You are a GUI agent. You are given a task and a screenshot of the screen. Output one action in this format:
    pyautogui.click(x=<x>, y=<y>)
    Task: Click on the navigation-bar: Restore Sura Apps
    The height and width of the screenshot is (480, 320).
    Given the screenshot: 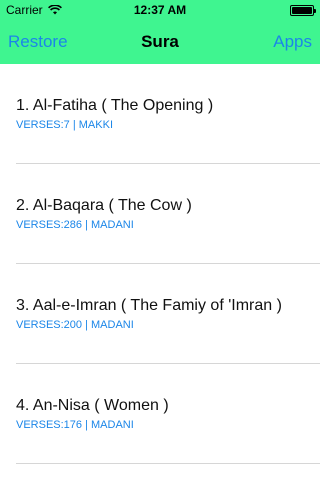 What is the action you would take?
    pyautogui.click(x=160, y=42)
    